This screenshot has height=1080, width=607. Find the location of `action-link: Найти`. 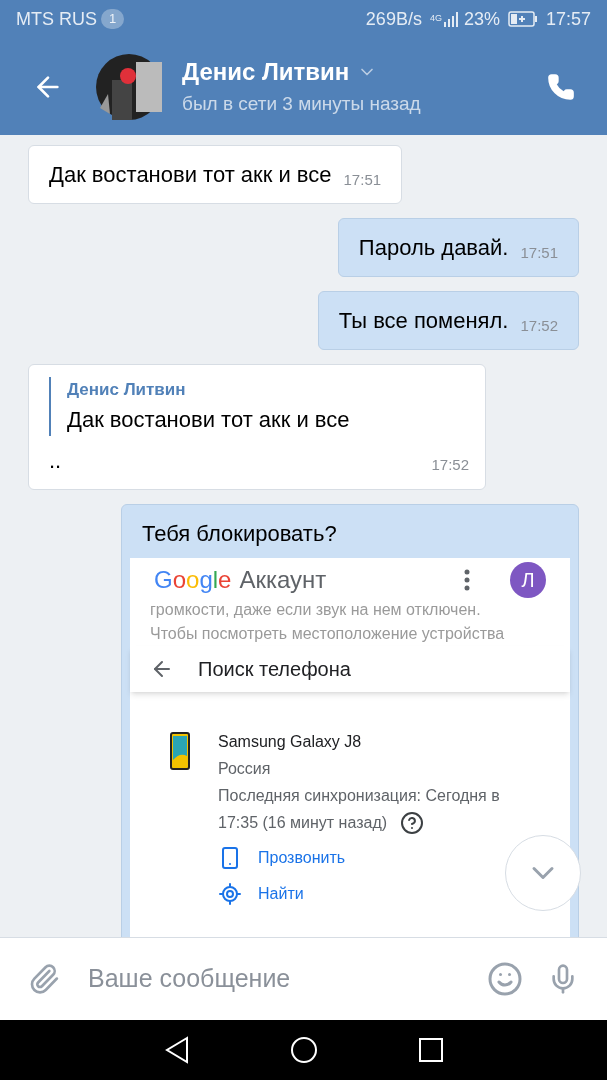

action-link: Найти is located at coordinates (281, 893).